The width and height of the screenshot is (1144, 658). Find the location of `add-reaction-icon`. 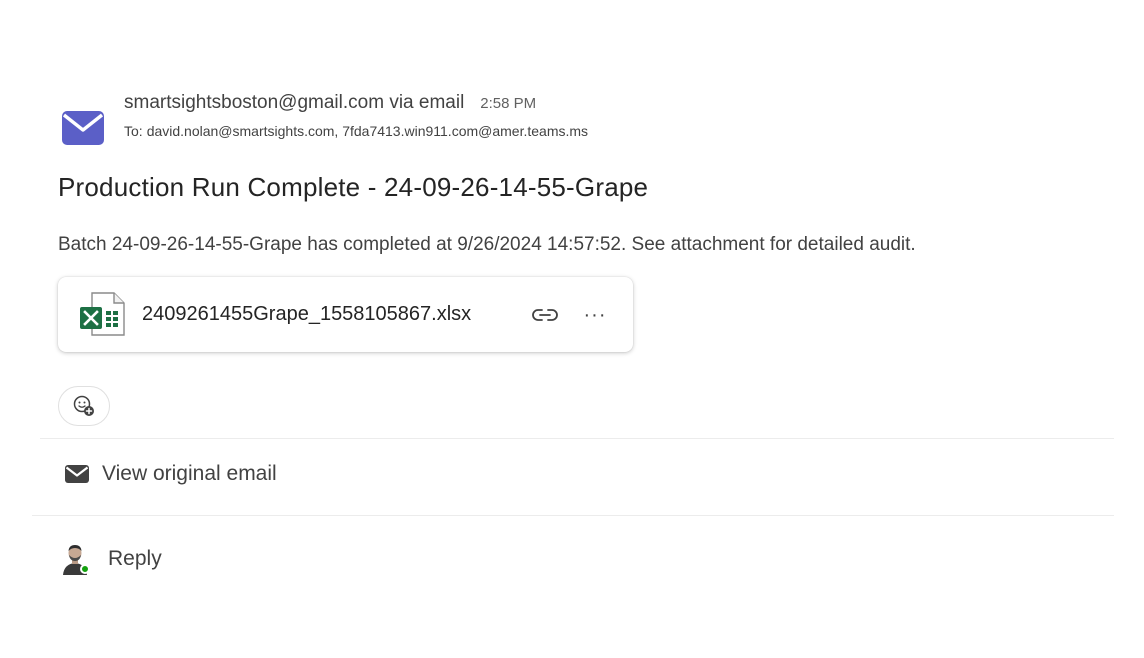

add-reaction-icon is located at coordinates (83, 405).